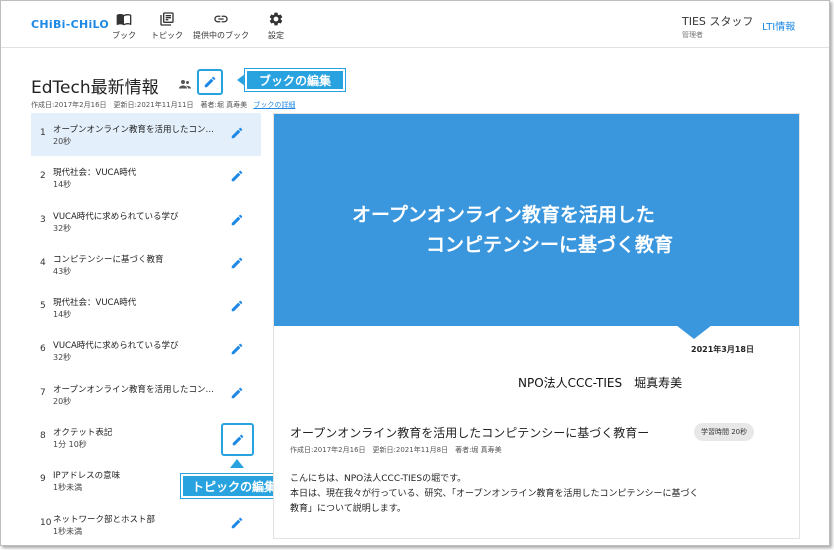  I want to click on topic-number: 8, so click(43, 436).